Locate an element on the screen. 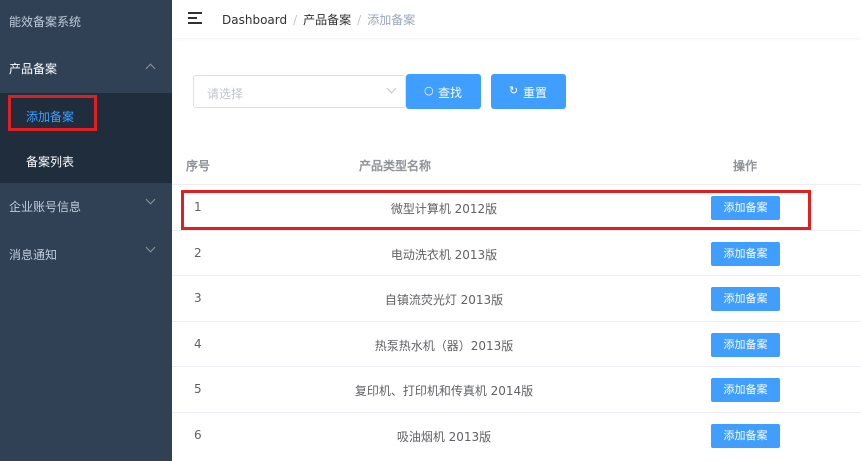 This screenshot has width=861, height=461. row-index: 3 is located at coordinates (198, 298).